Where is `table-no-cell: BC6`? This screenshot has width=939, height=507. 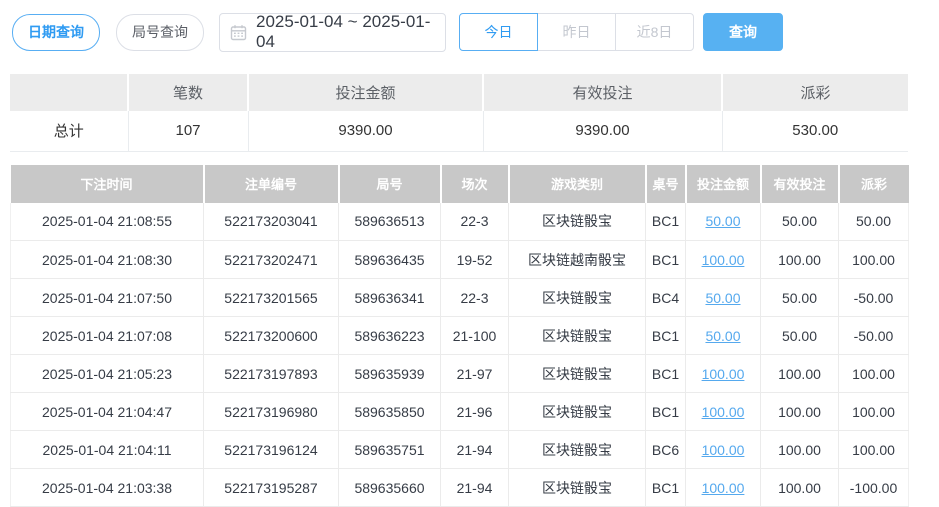
table-no-cell: BC6 is located at coordinates (666, 450).